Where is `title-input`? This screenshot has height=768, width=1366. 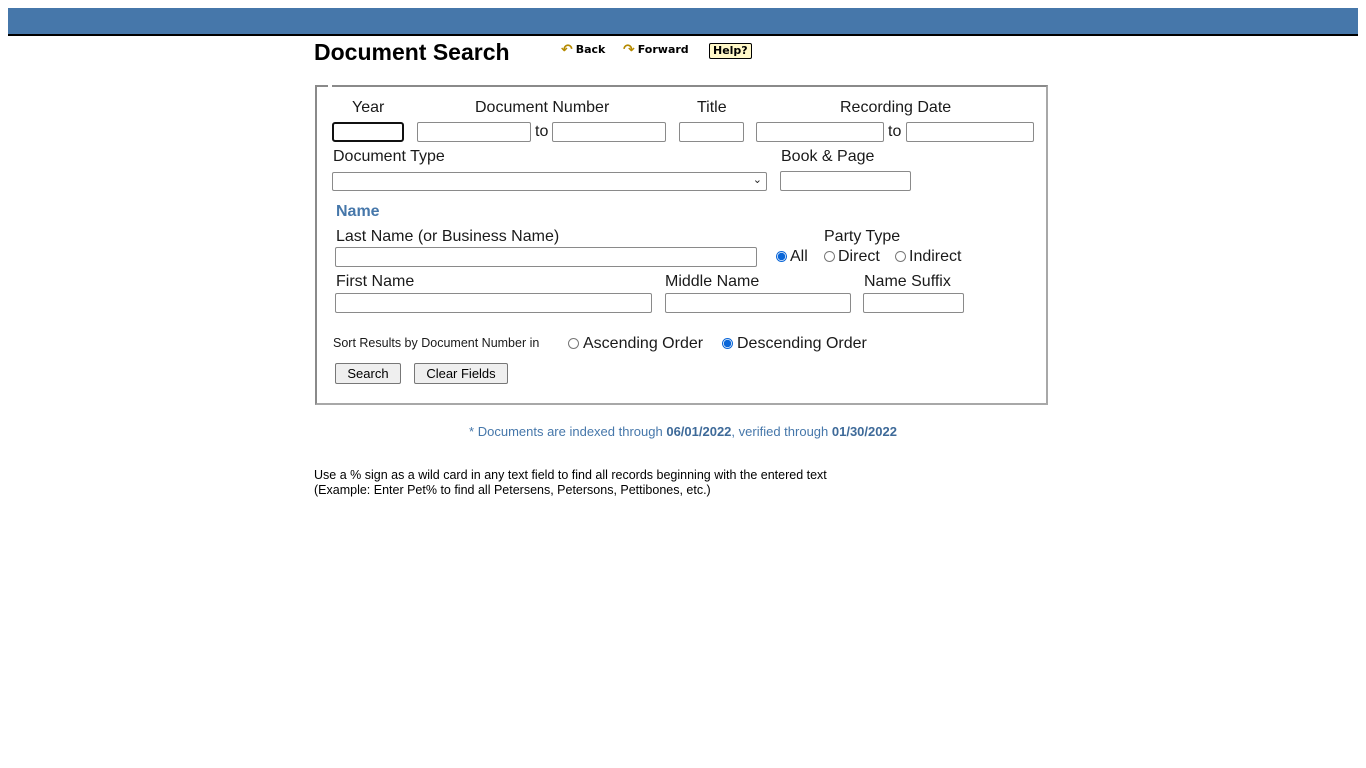 title-input is located at coordinates (711, 132).